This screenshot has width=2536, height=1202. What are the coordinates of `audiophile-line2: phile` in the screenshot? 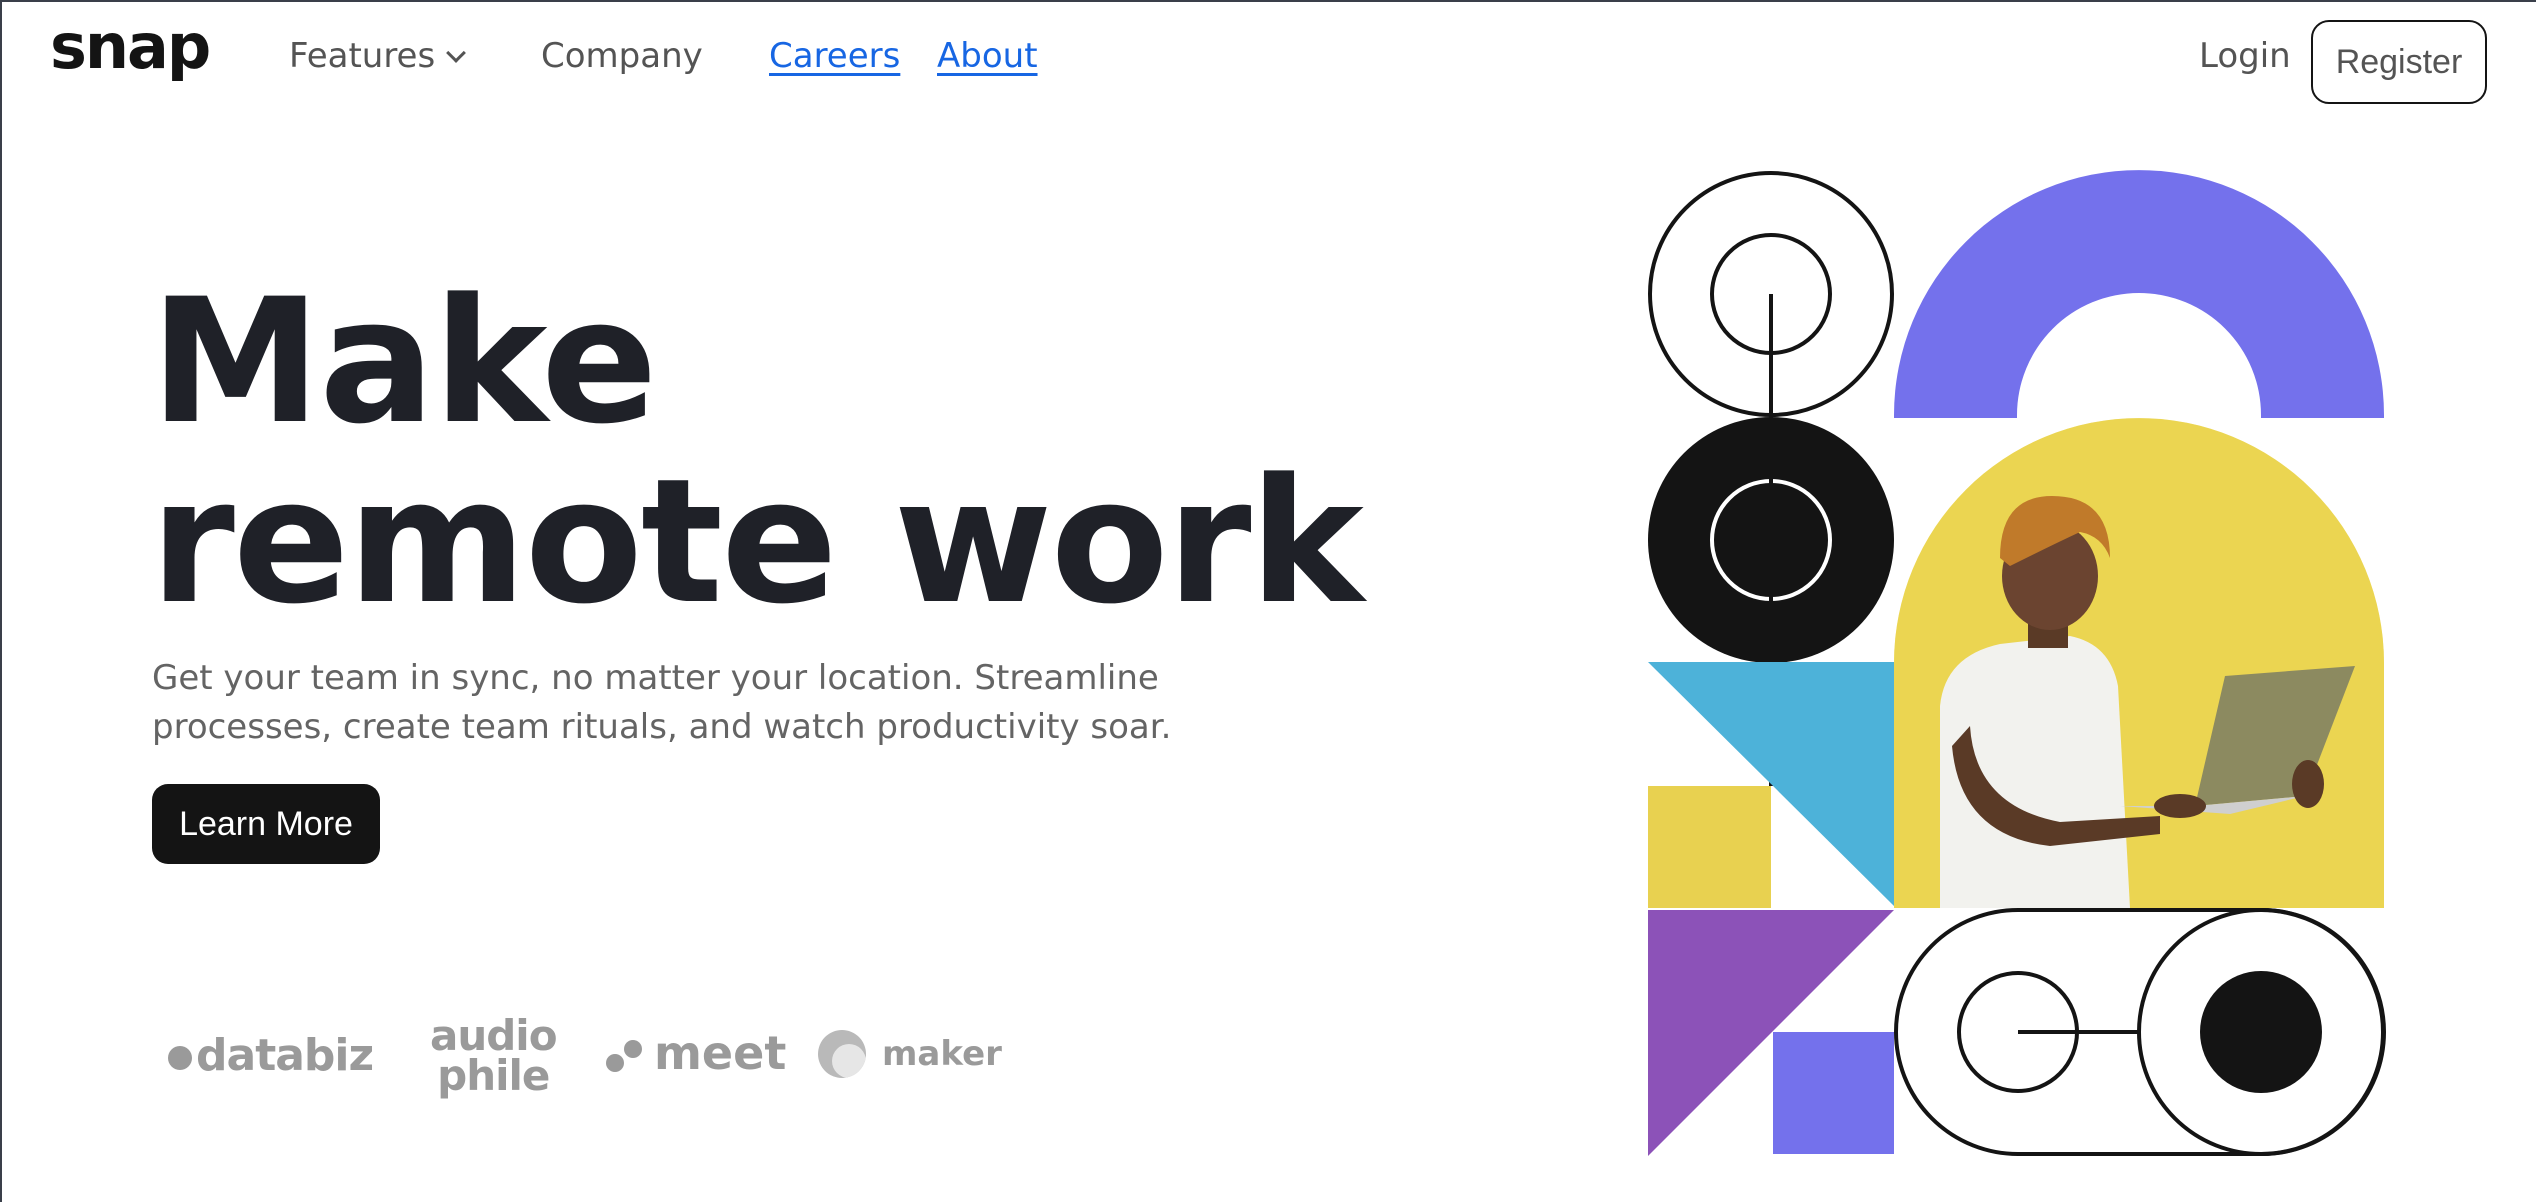 It's located at (493, 1075).